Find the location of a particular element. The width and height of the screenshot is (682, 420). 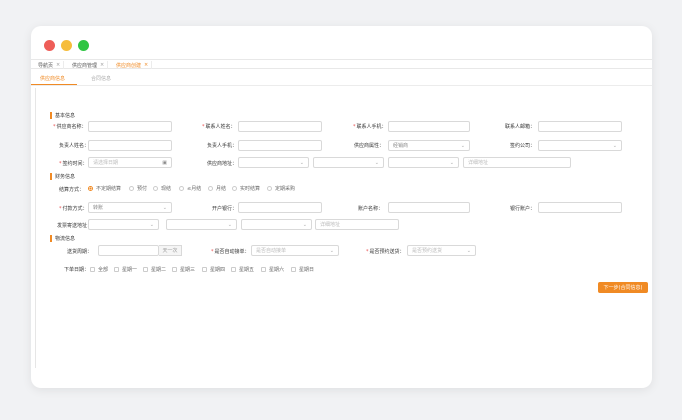

section-title: 基本信息 is located at coordinates (65, 116).